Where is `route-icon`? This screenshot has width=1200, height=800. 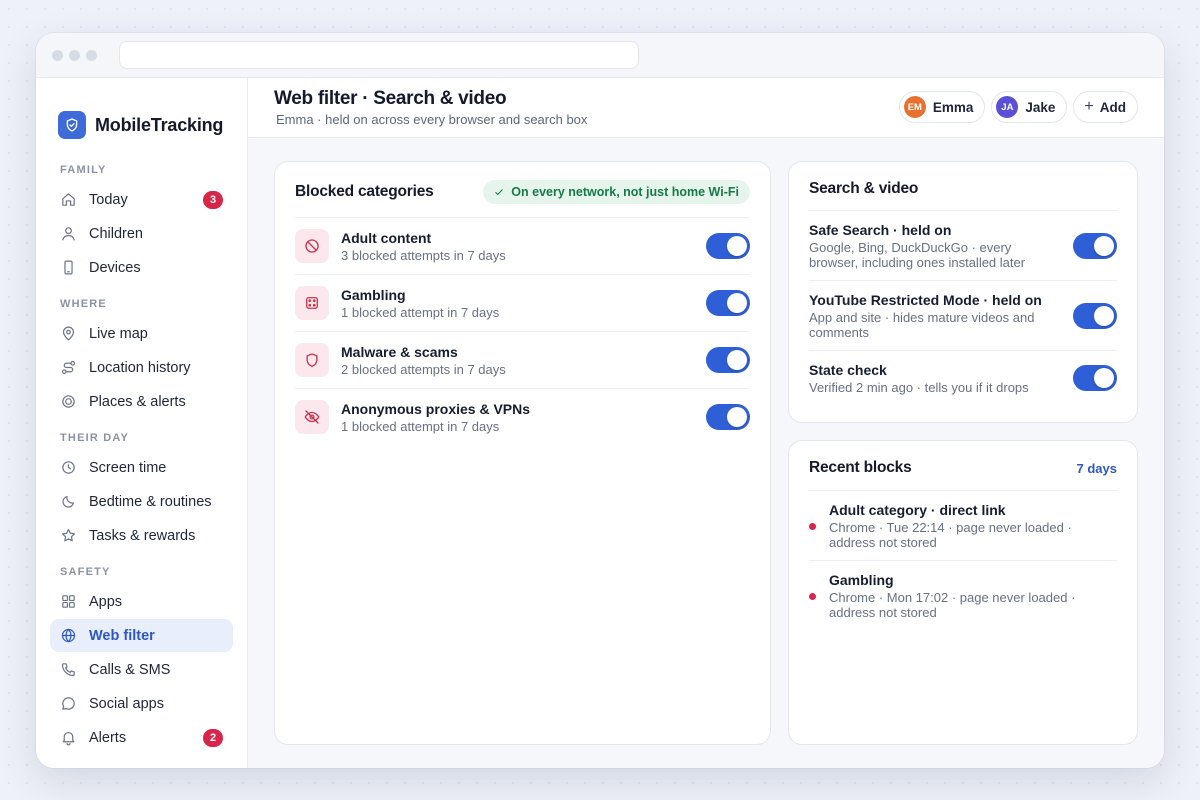 route-icon is located at coordinates (68, 367).